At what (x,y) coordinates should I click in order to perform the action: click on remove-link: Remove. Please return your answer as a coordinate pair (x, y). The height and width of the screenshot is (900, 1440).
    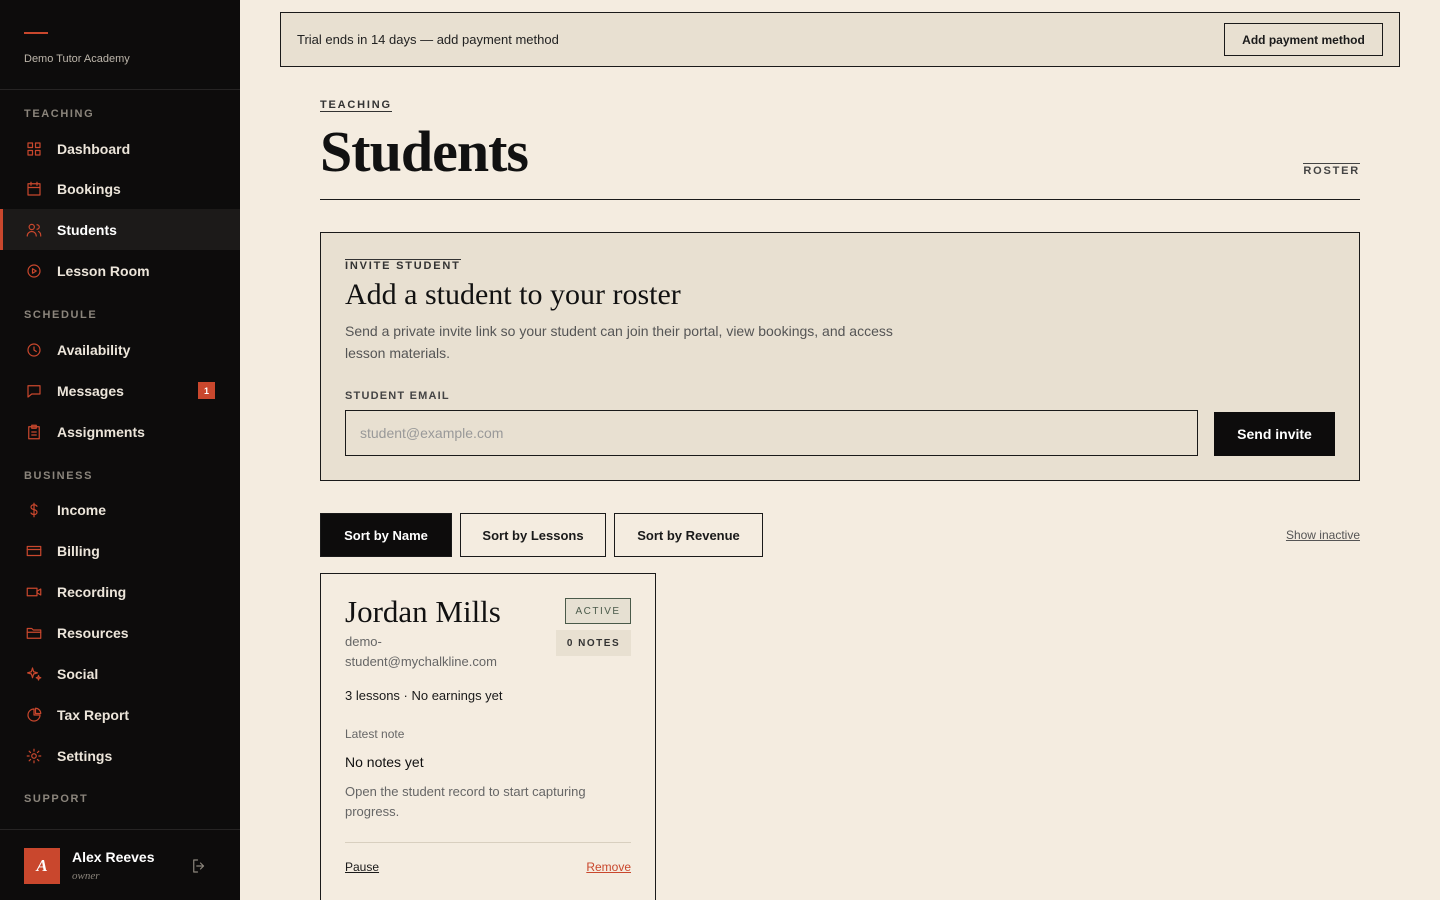
    Looking at the image, I should click on (608, 867).